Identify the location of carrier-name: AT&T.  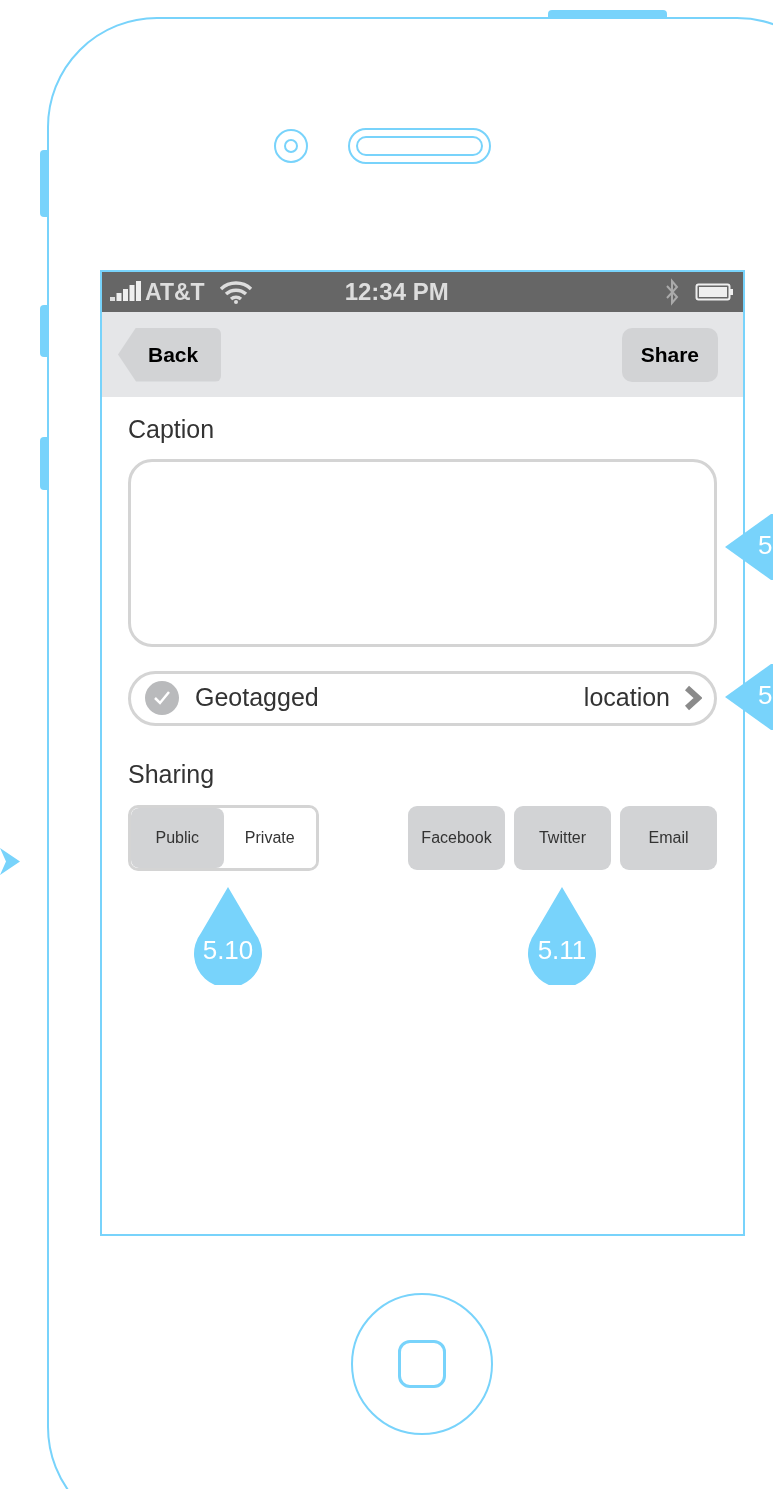
(175, 292).